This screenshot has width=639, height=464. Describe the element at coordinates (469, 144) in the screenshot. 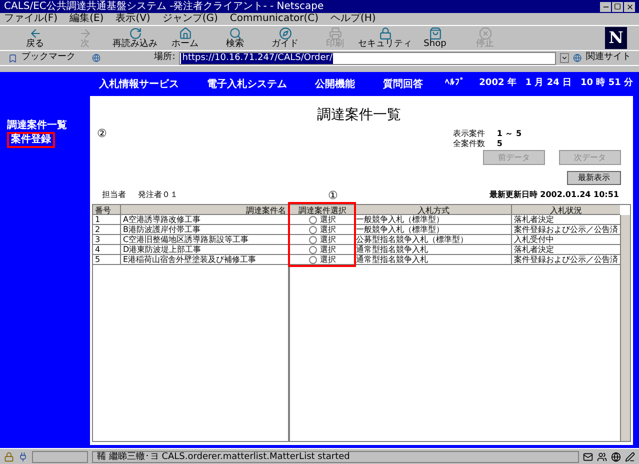

I see `summary-label: 全案件数` at that location.